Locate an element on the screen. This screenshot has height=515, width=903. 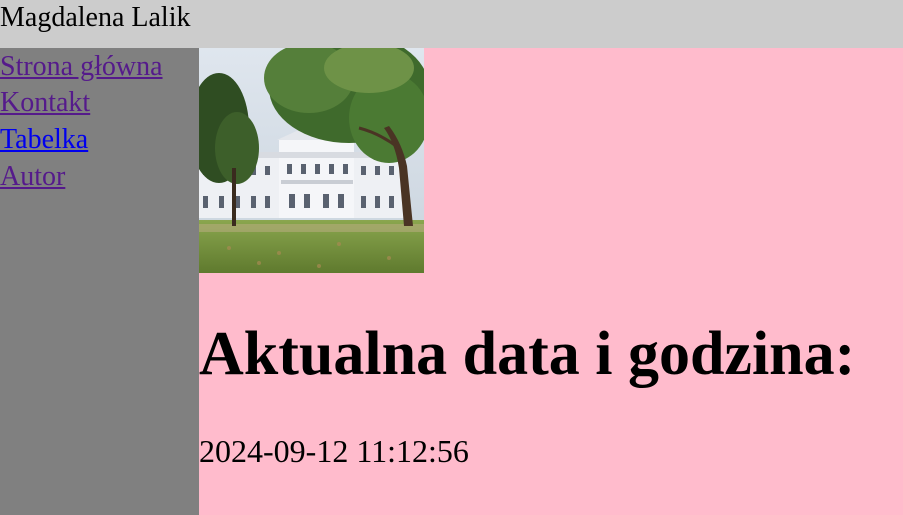
current-datetime: 2024-09-12 11:12:56 is located at coordinates (334, 451).